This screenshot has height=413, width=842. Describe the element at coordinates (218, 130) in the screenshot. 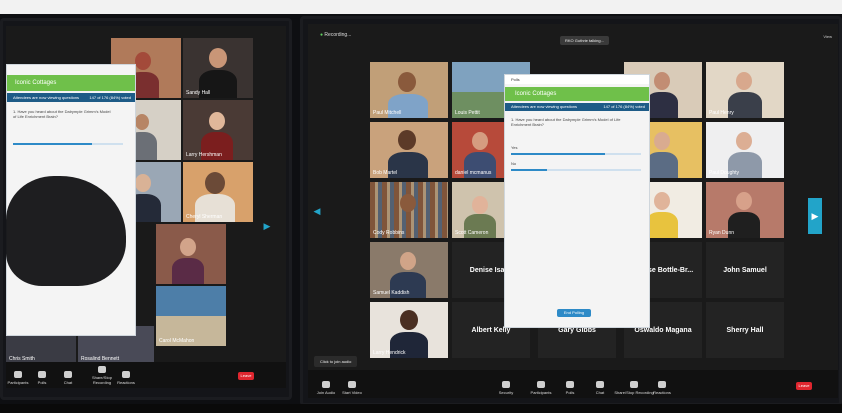

I see `video-tile: Larry Hershman` at that location.